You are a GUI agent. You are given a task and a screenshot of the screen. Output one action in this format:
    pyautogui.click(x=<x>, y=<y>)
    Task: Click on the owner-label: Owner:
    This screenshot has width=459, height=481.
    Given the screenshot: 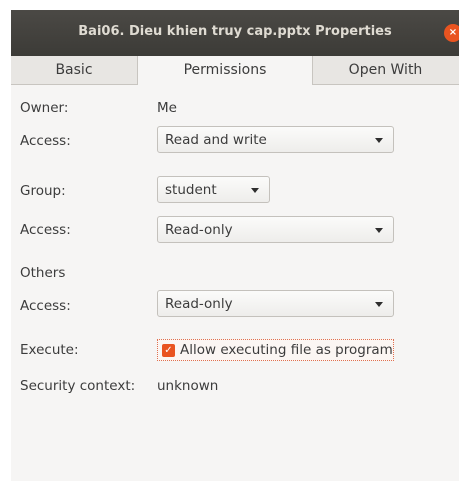 What is the action you would take?
    pyautogui.click(x=44, y=108)
    